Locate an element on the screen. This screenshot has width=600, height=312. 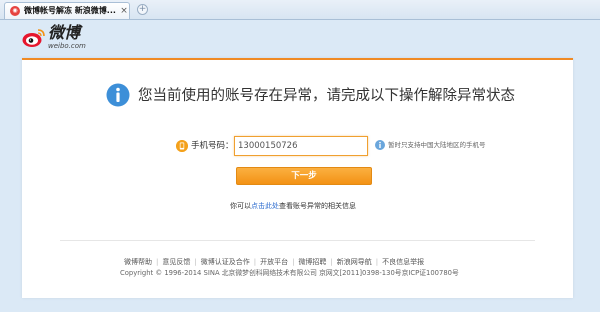
weibo-logo-text: 微博 is located at coordinates (68, 33).